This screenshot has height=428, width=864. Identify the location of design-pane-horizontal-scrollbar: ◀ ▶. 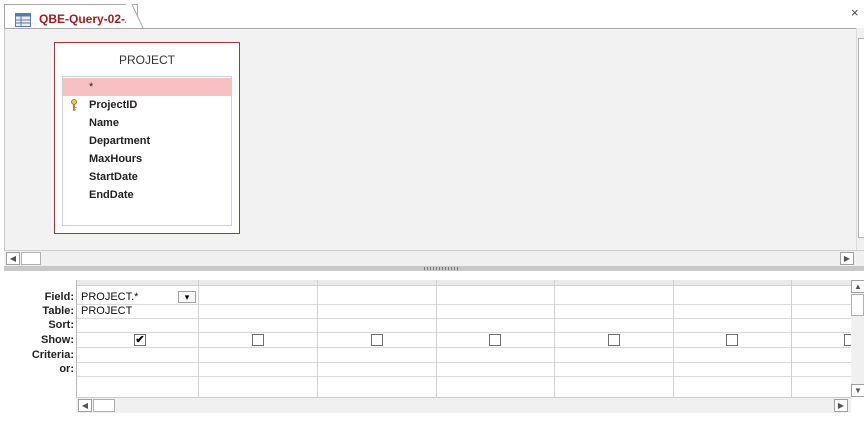
(434, 258).